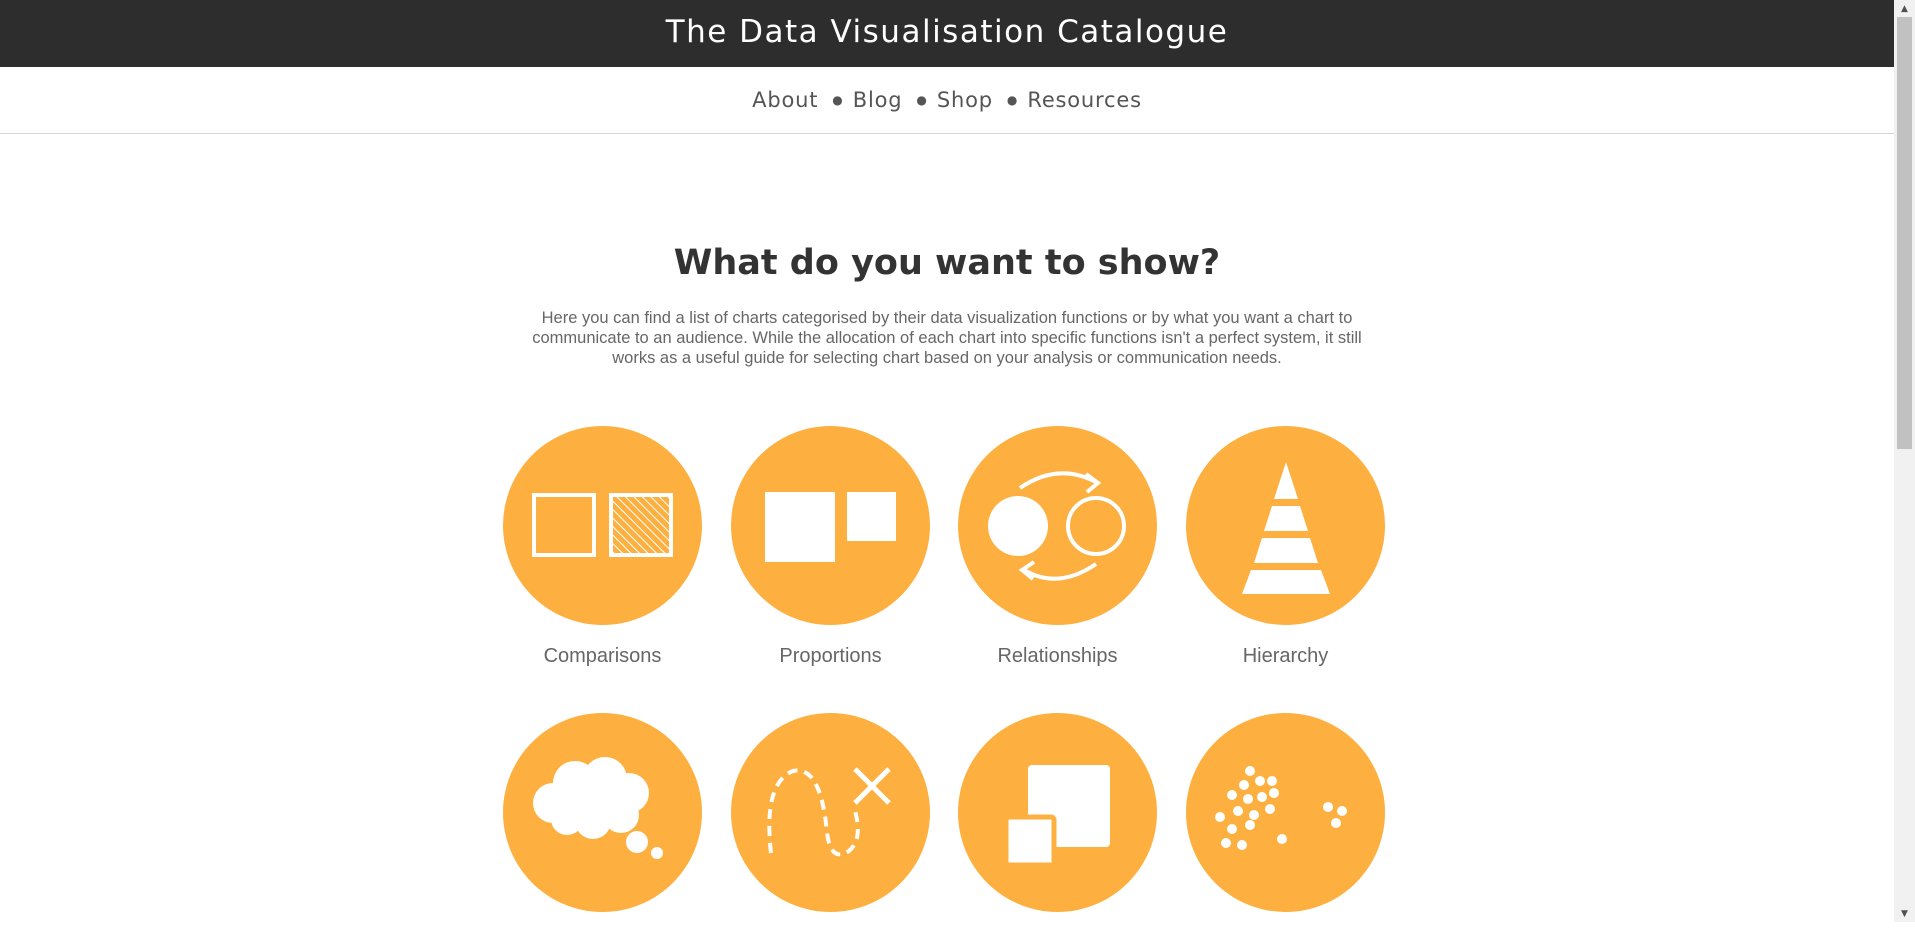 This screenshot has width=1915, height=932. I want to click on category-movement, so click(831, 822).